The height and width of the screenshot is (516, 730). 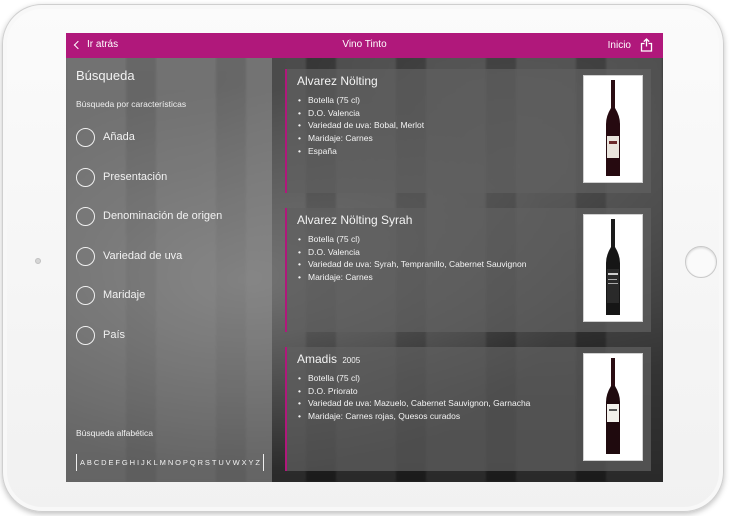 I want to click on wine-name-text: Amadis, so click(x=317, y=359).